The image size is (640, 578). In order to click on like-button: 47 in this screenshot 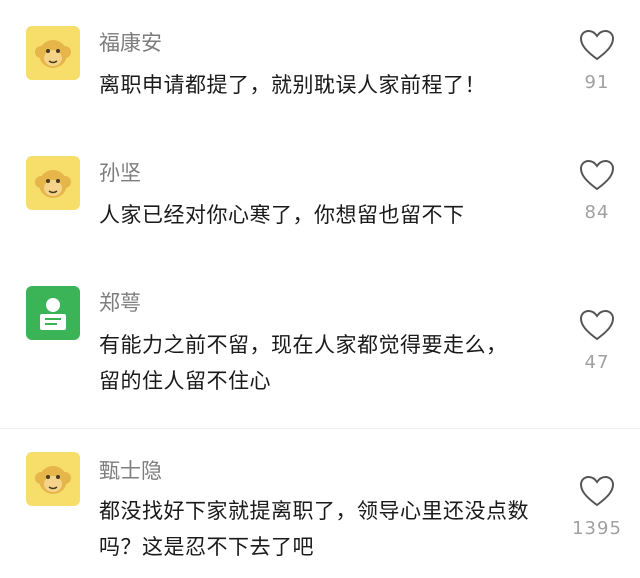, I will do `click(597, 340)`.